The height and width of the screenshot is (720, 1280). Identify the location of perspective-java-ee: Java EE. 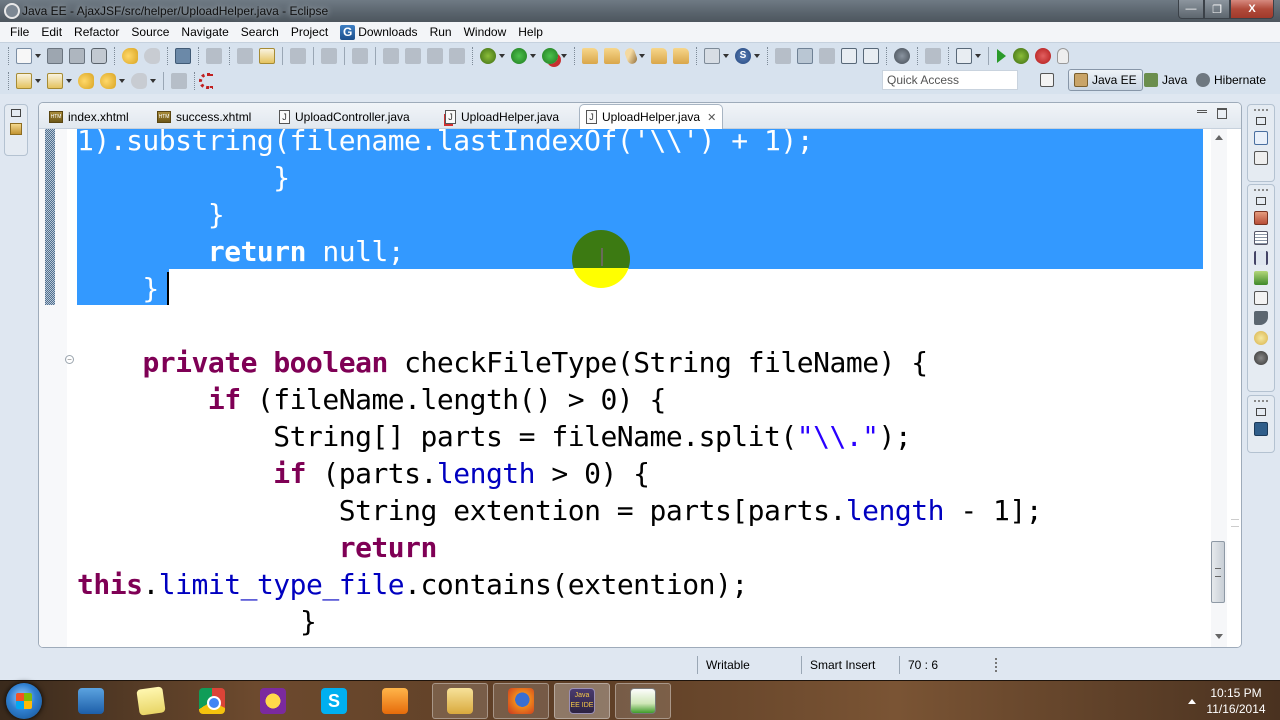
(1105, 80).